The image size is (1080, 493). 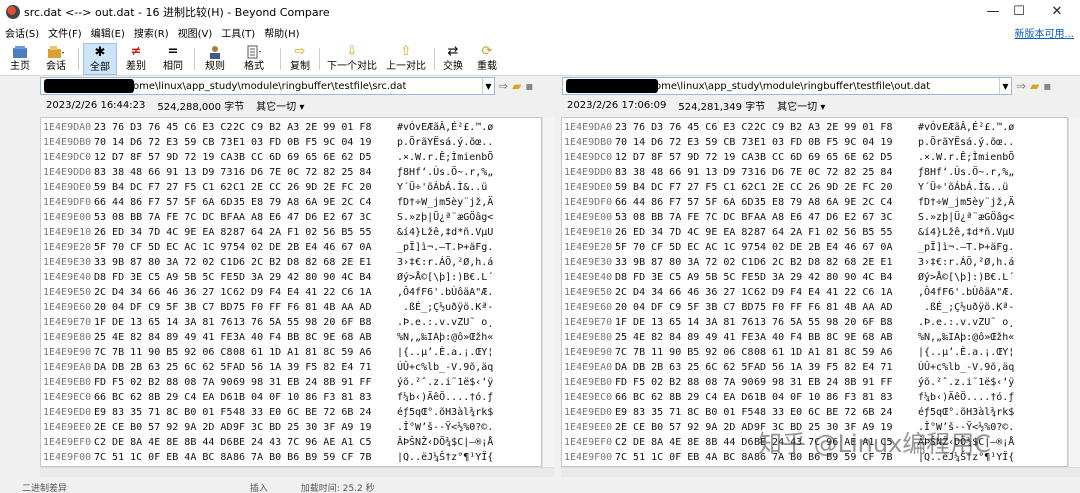 I want to click on hex-bytes-high: 75 F0 FF F6 81 4B AA AD, so click(x=302, y=307).